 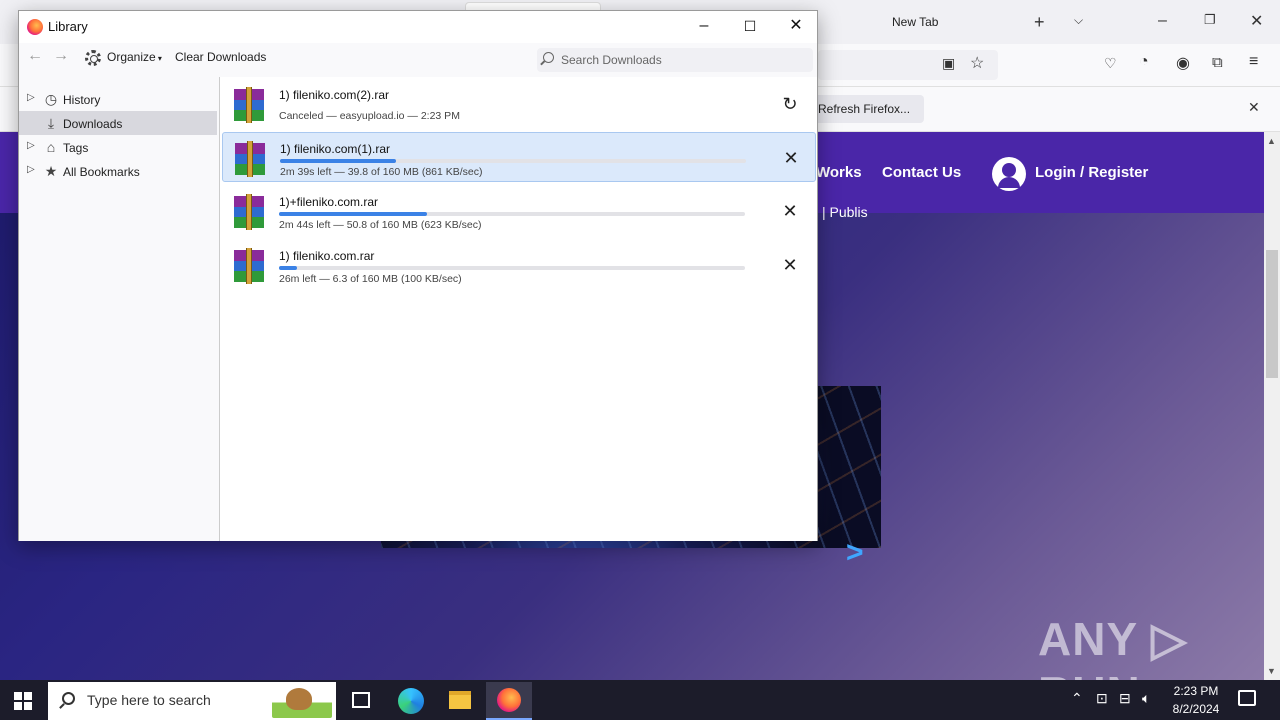 I want to click on notification-center-icon, so click(x=1247, y=698).